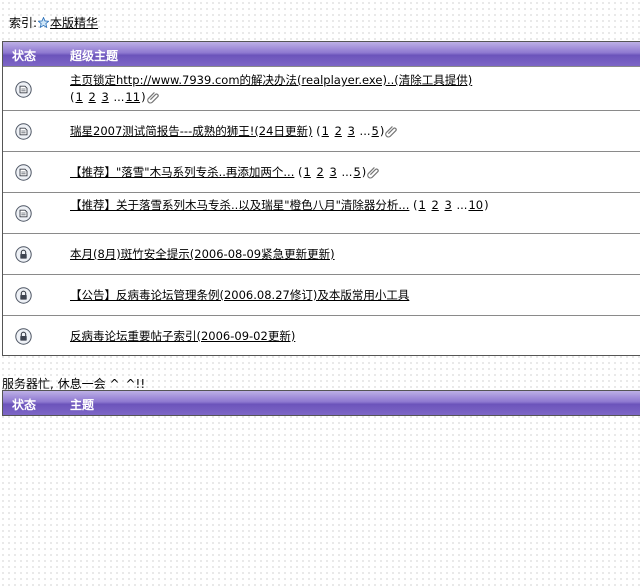 Image resolution: width=640 pixels, height=587 pixels. I want to click on table-row: 本月(8月)斑竹安全提示(2006-08-09紧急更新更新), so click(321, 253).